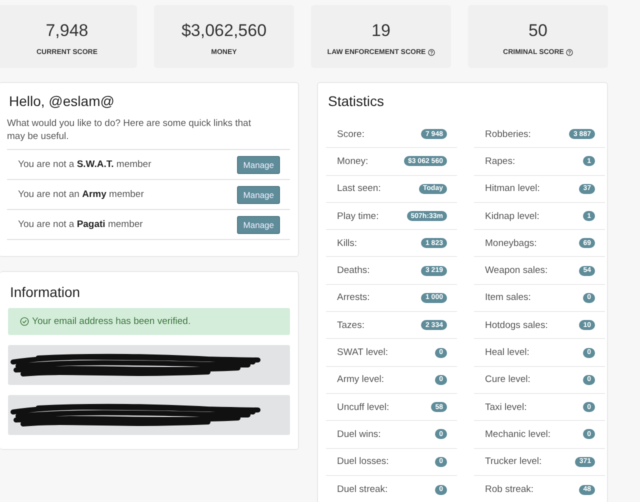 The height and width of the screenshot is (502, 640). Describe the element at coordinates (24, 321) in the screenshot. I see `check-circle-icon` at that location.